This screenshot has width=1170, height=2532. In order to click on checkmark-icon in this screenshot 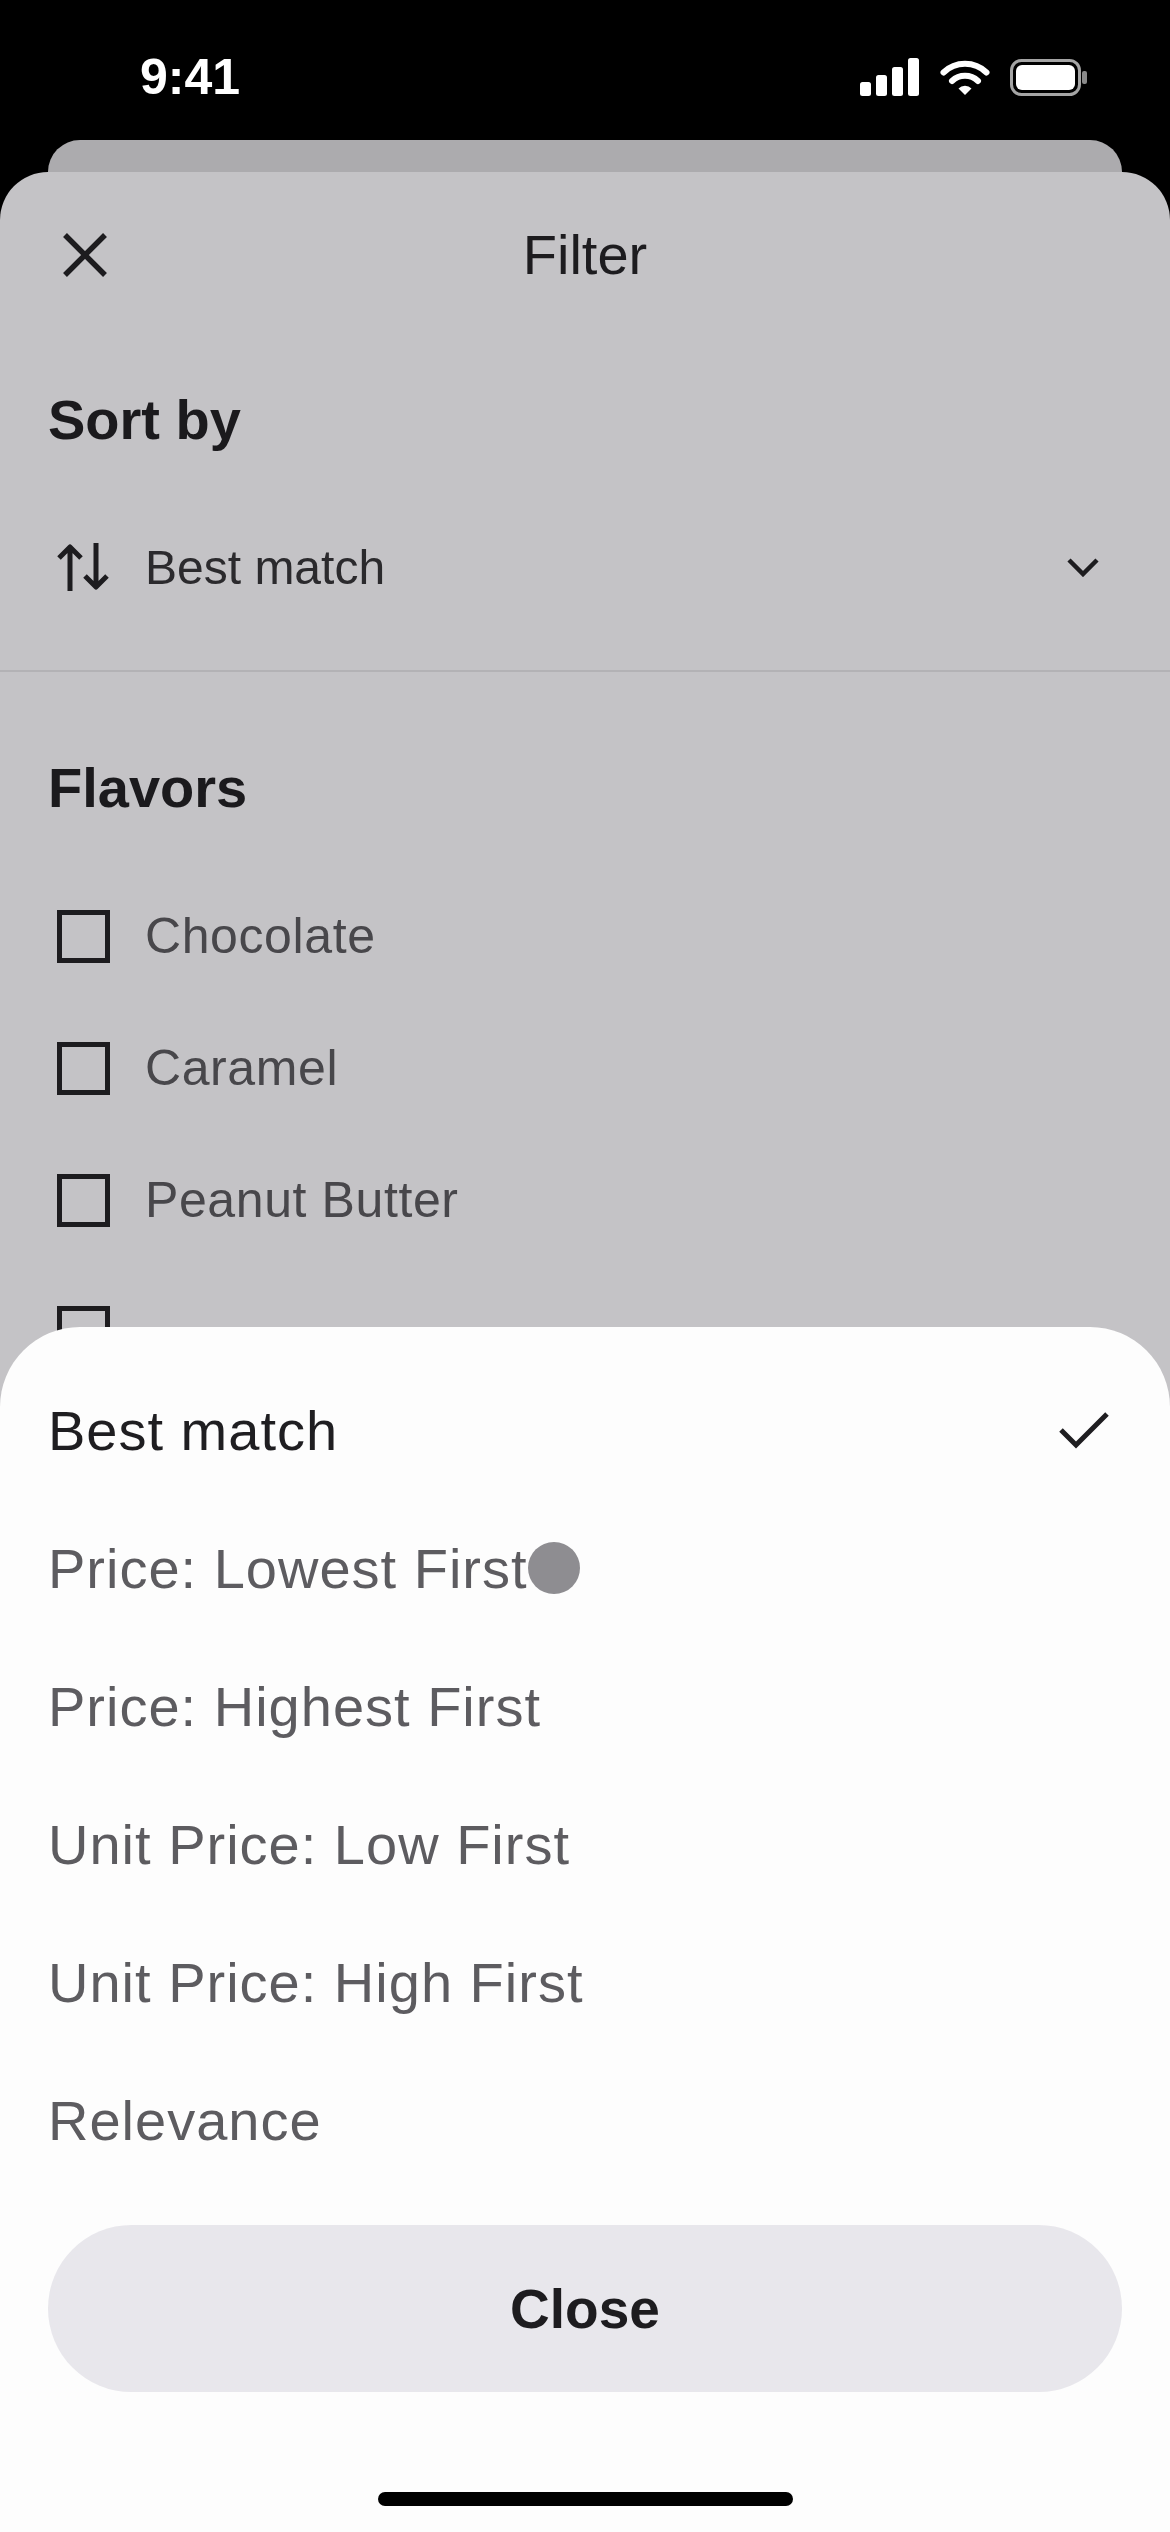, I will do `click(1084, 1430)`.